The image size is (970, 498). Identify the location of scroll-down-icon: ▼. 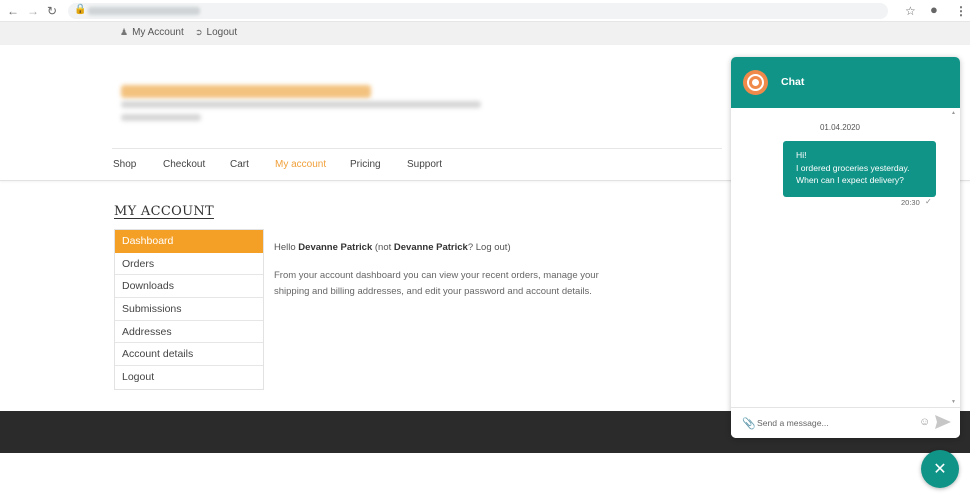
(953, 402).